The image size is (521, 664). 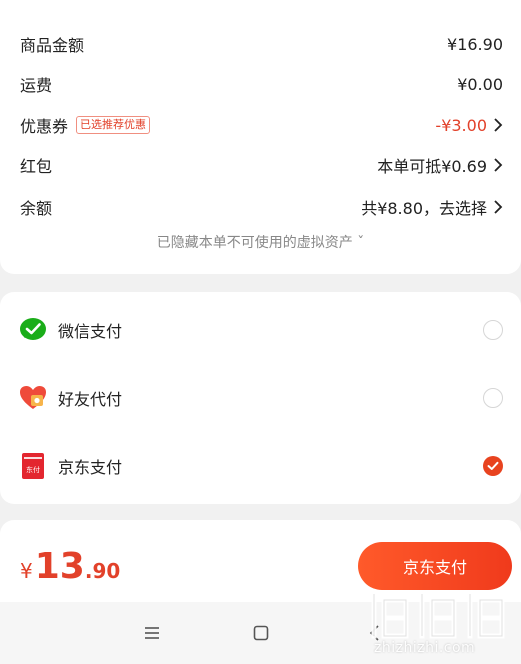 I want to click on checkout-bar: ¥ 13 .90 京东支付, so click(x=260, y=561).